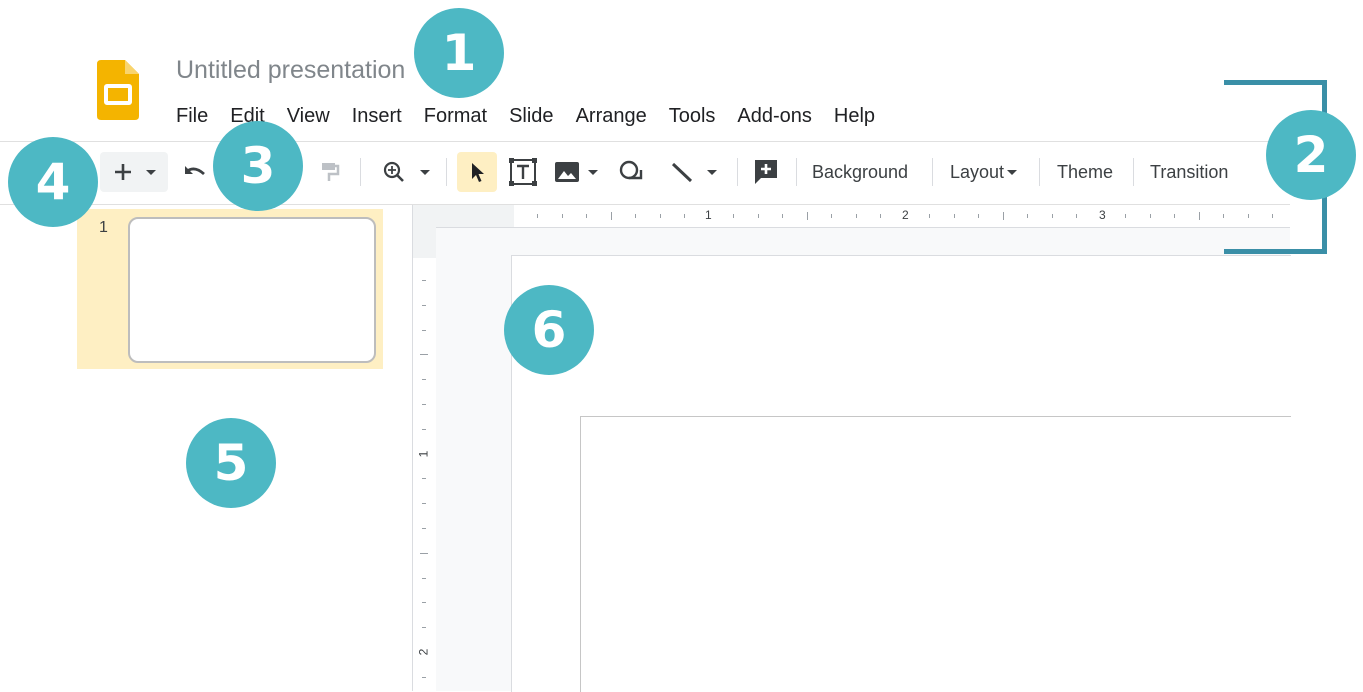 Image resolution: width=1363 pixels, height=692 pixels. Describe the element at coordinates (252, 290) in the screenshot. I see `slide-thumbnail` at that location.